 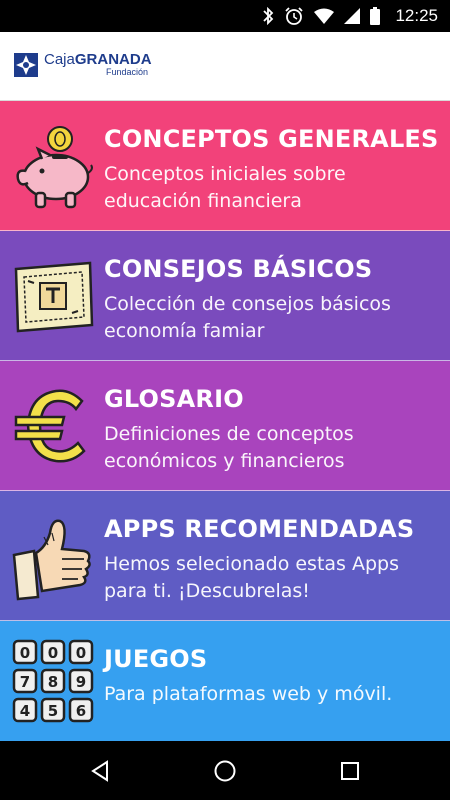 What do you see at coordinates (174, 399) in the screenshot?
I see `menu-item-title: GLOSARIO` at bounding box center [174, 399].